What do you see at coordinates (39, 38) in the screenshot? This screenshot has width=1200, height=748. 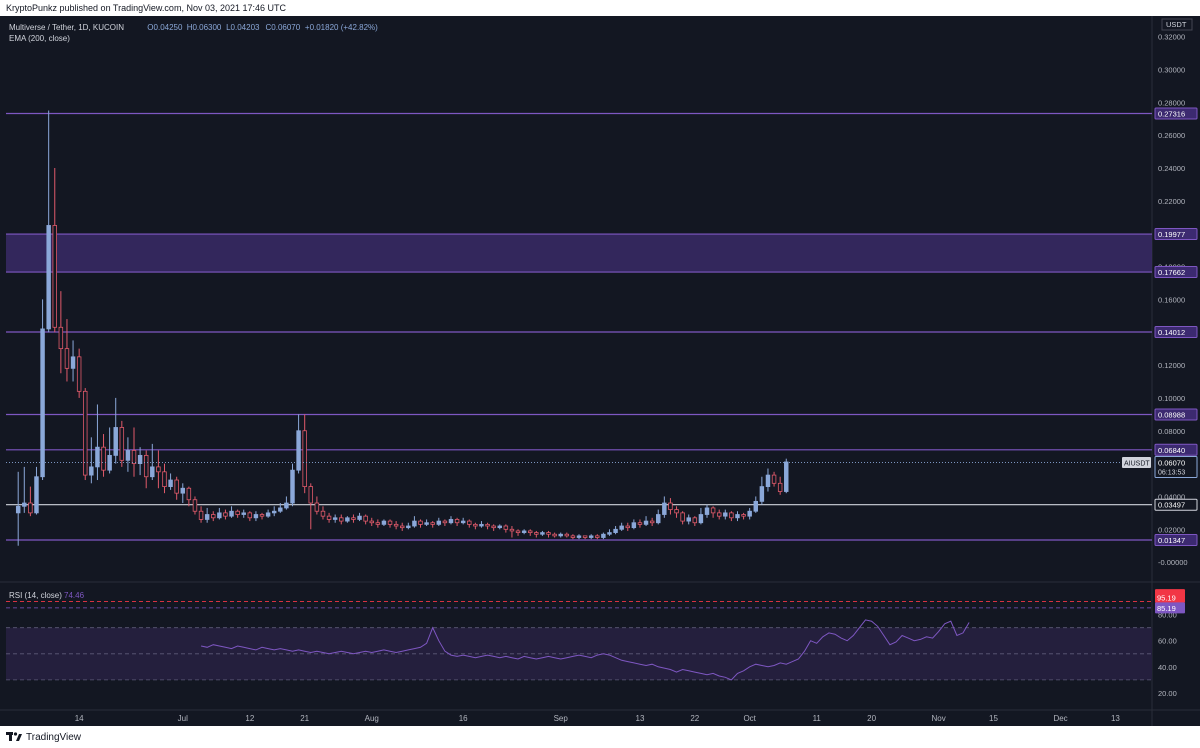 I see `indicator-label: EMA (200, close)` at bounding box center [39, 38].